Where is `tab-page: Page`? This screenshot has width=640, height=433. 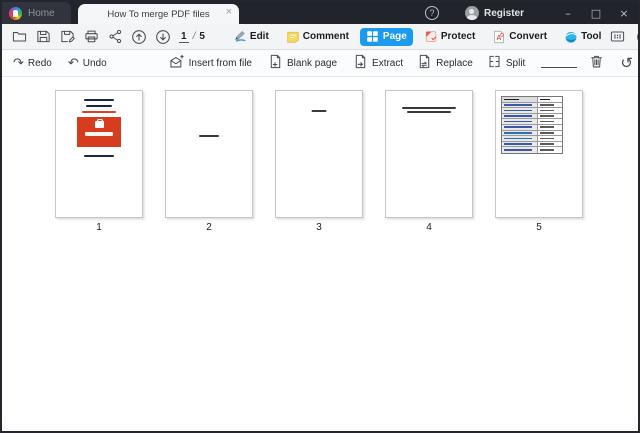
tab-page: Page is located at coordinates (386, 36).